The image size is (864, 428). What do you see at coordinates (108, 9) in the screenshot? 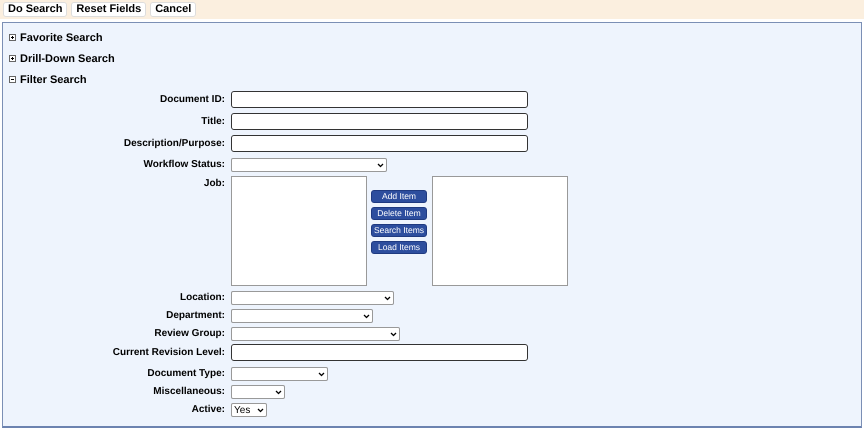
I see `toolbar-button: Reset Fields` at bounding box center [108, 9].